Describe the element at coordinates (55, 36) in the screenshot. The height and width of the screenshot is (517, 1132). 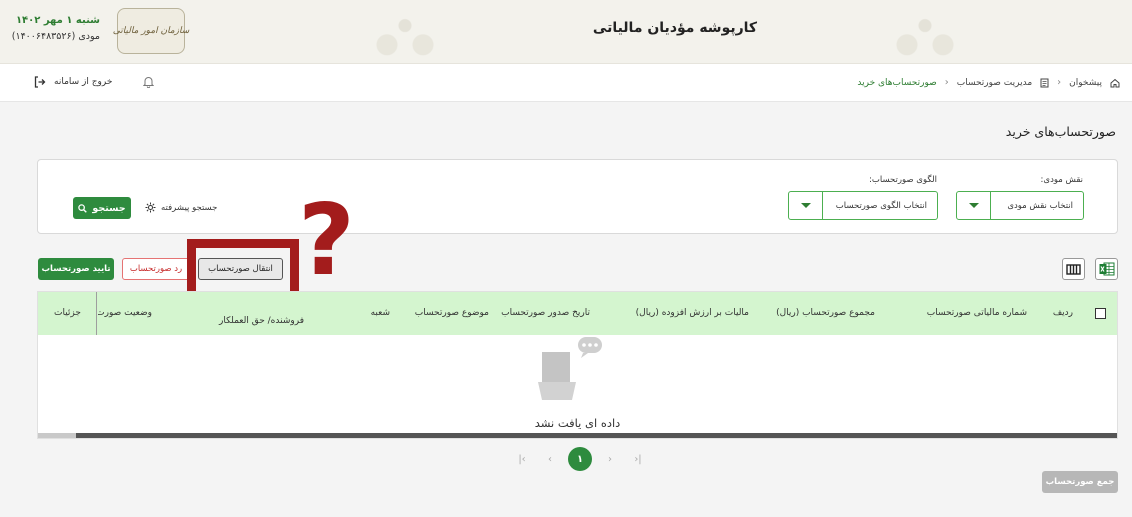
I see `user-id: مودی (۱۴۰۰۶۴۸۳۵۲۶)` at that location.